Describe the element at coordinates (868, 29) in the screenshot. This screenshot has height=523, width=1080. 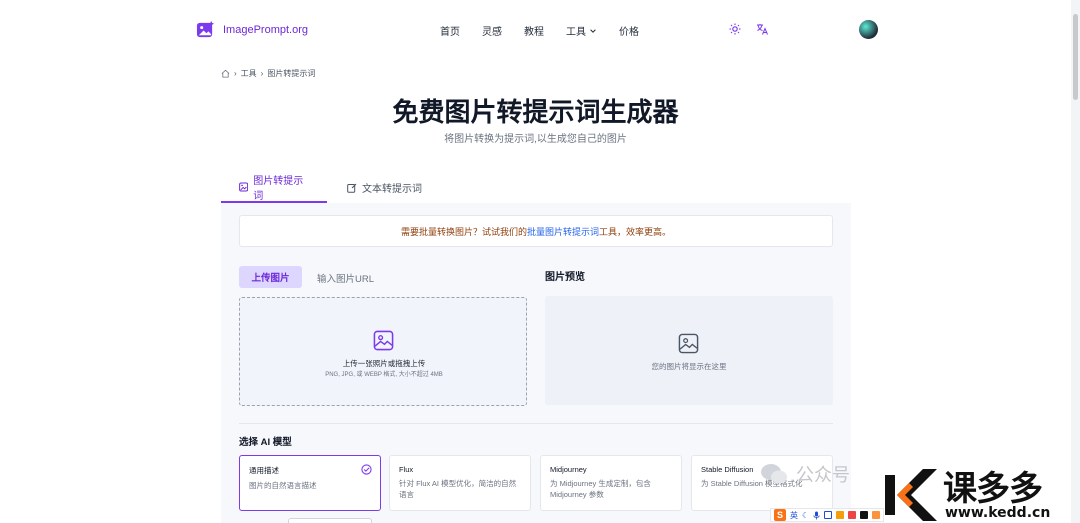
I see `avatar` at that location.